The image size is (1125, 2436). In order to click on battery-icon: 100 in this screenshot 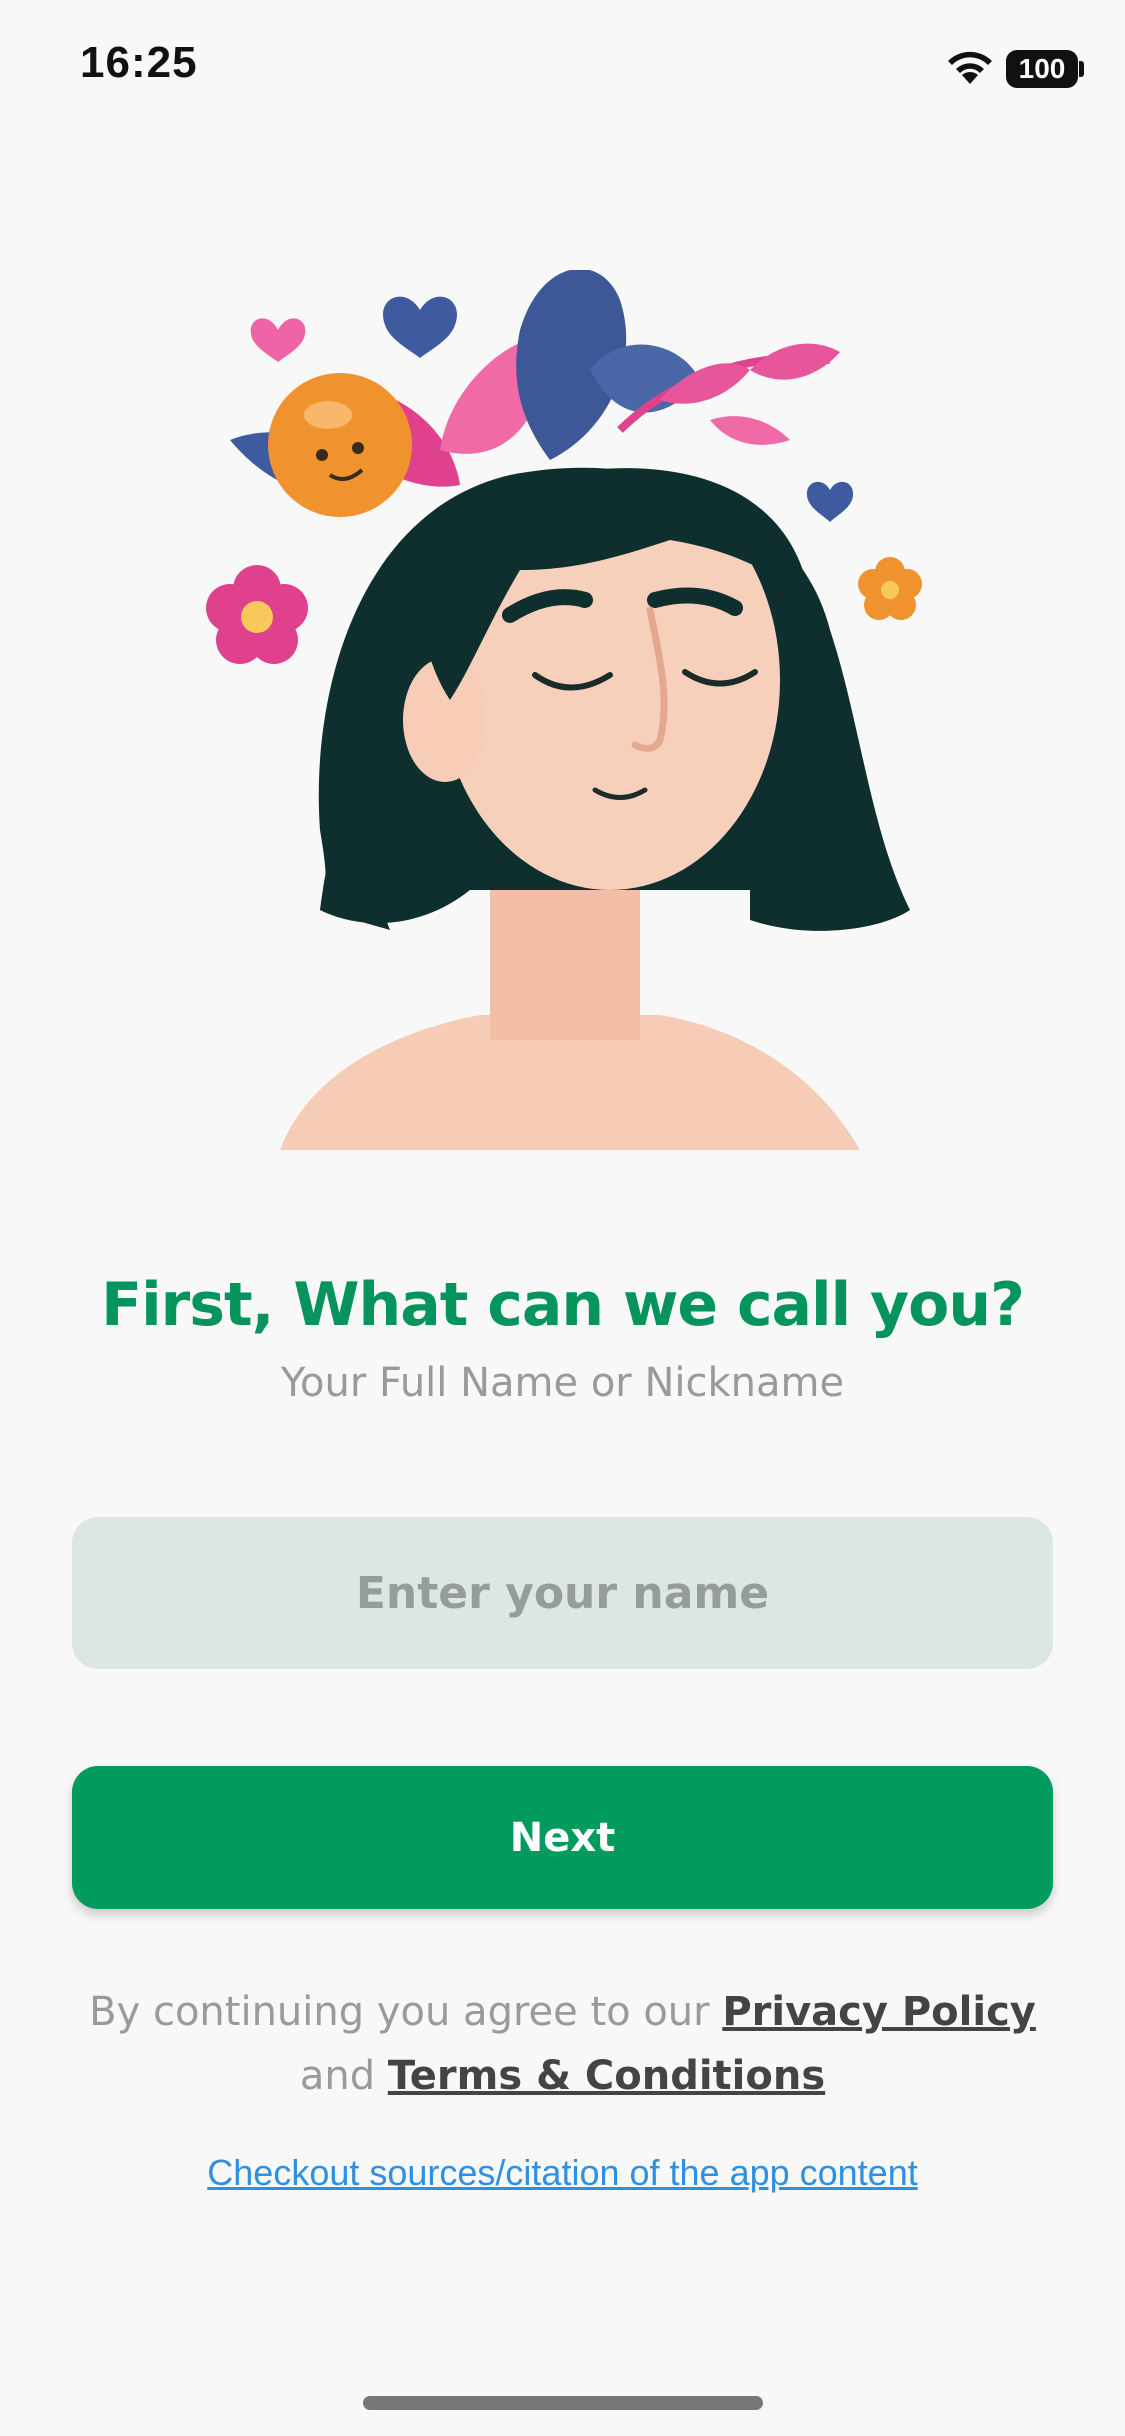, I will do `click(1042, 69)`.